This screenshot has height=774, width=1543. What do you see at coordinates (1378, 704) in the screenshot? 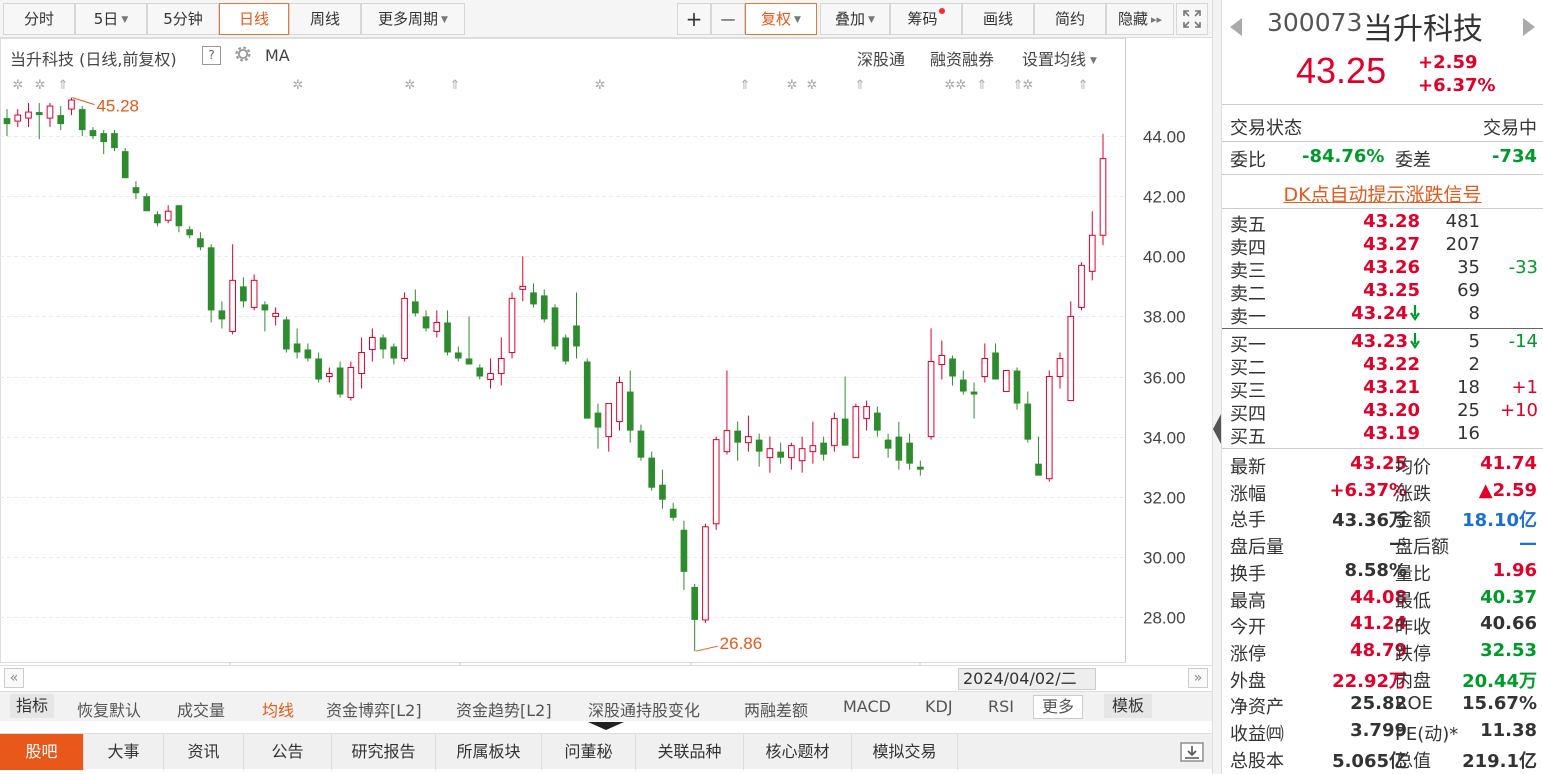
I see `quote-value: 25.82` at bounding box center [1378, 704].